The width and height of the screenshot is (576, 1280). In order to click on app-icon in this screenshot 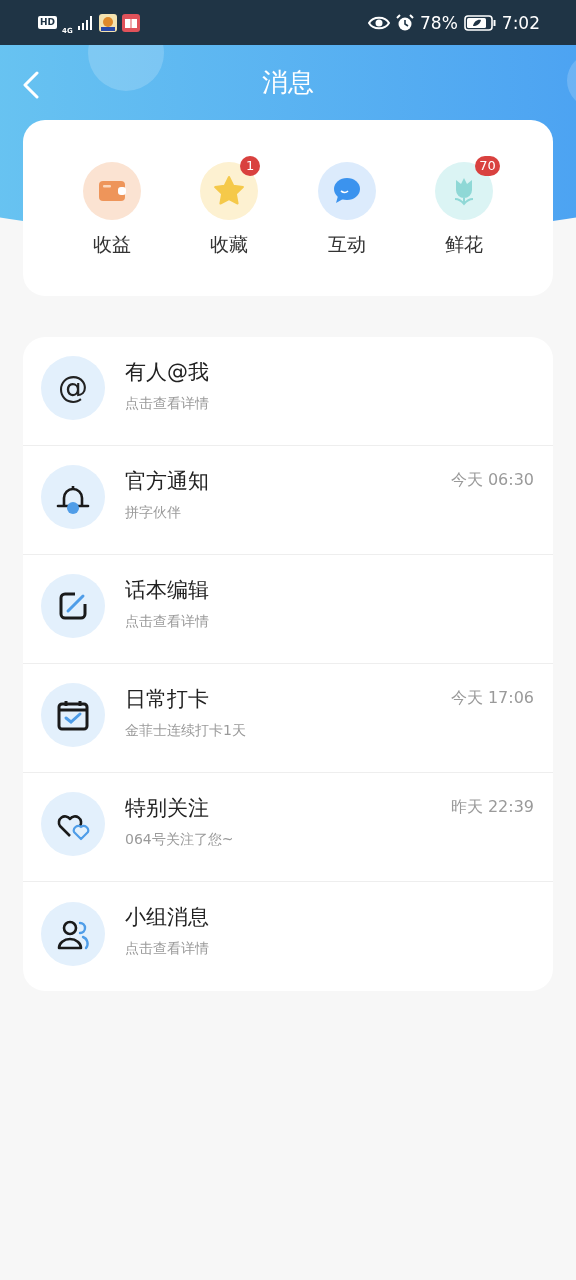, I will do `click(107, 22)`.